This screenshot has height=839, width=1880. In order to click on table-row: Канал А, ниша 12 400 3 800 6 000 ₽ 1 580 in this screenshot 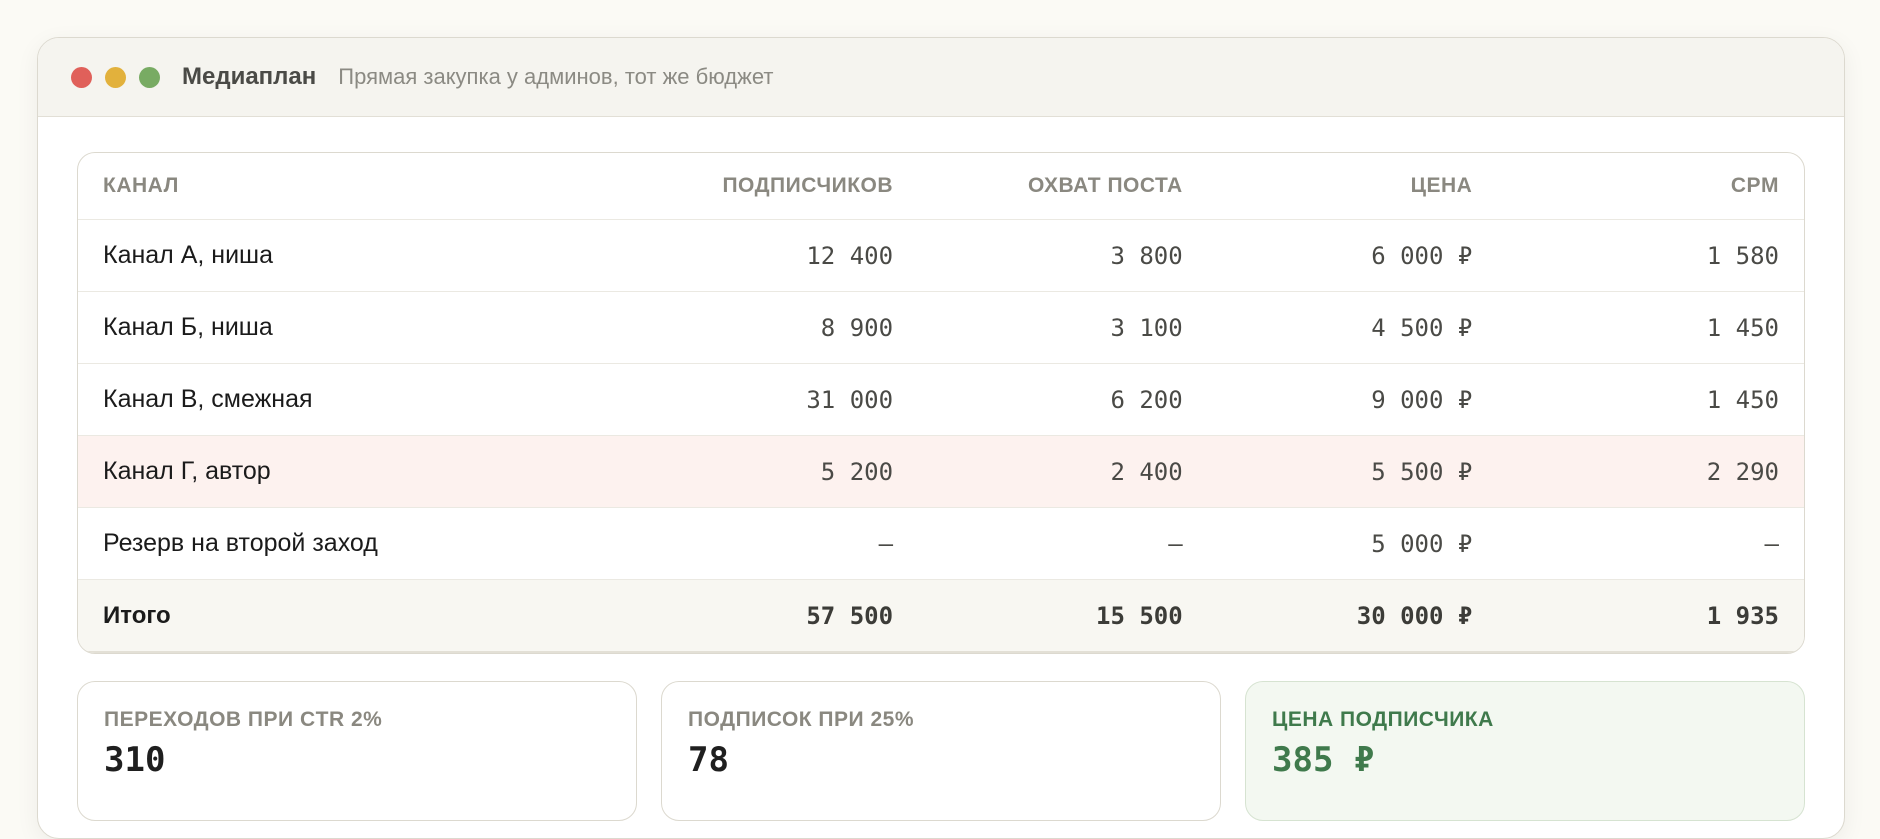, I will do `click(941, 255)`.